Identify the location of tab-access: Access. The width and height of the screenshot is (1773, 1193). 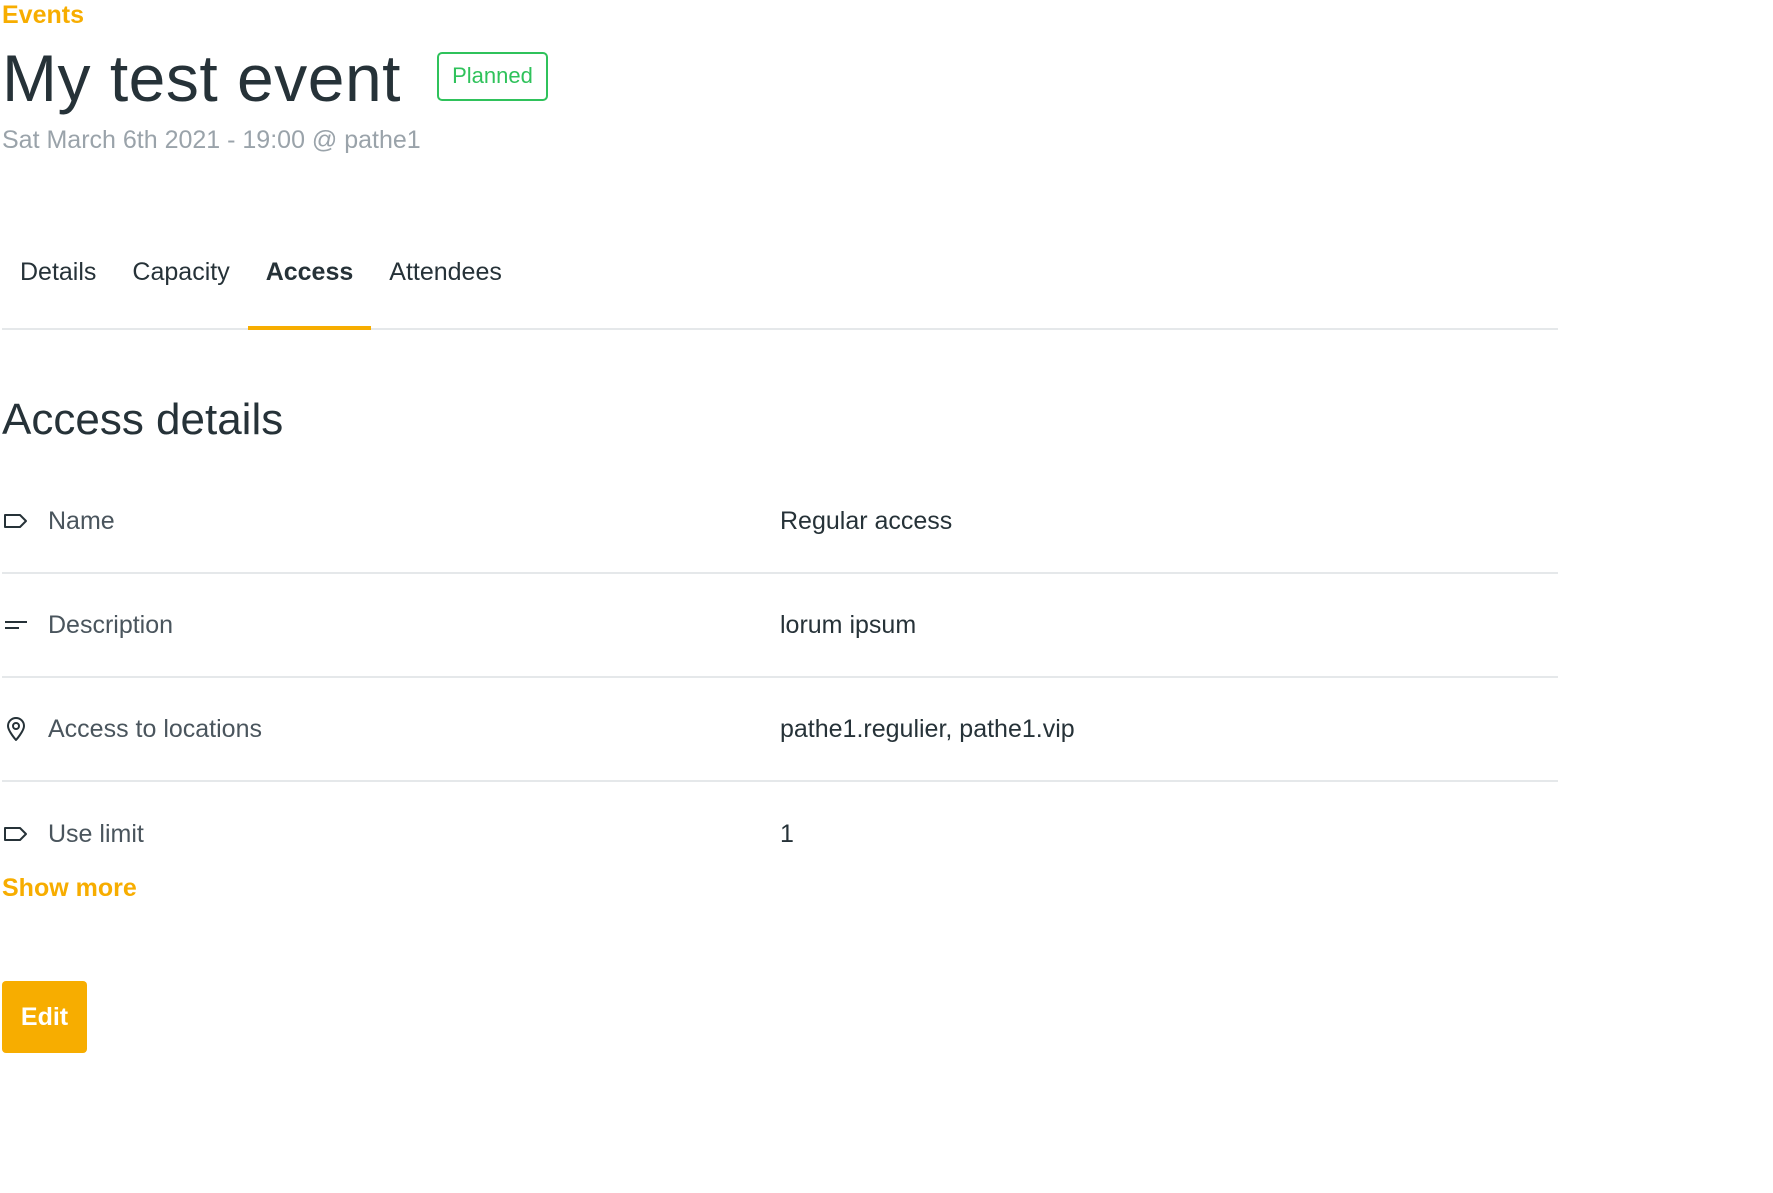
(309, 284).